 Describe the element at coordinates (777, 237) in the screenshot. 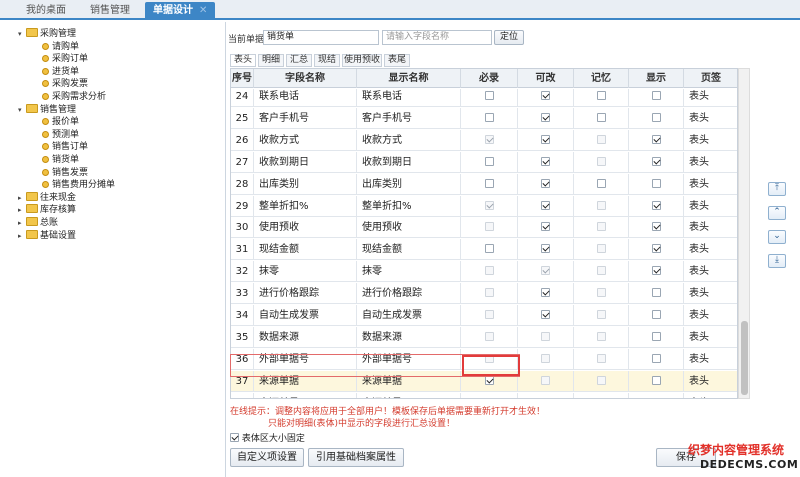

I see `move-down-button: ⌄` at that location.